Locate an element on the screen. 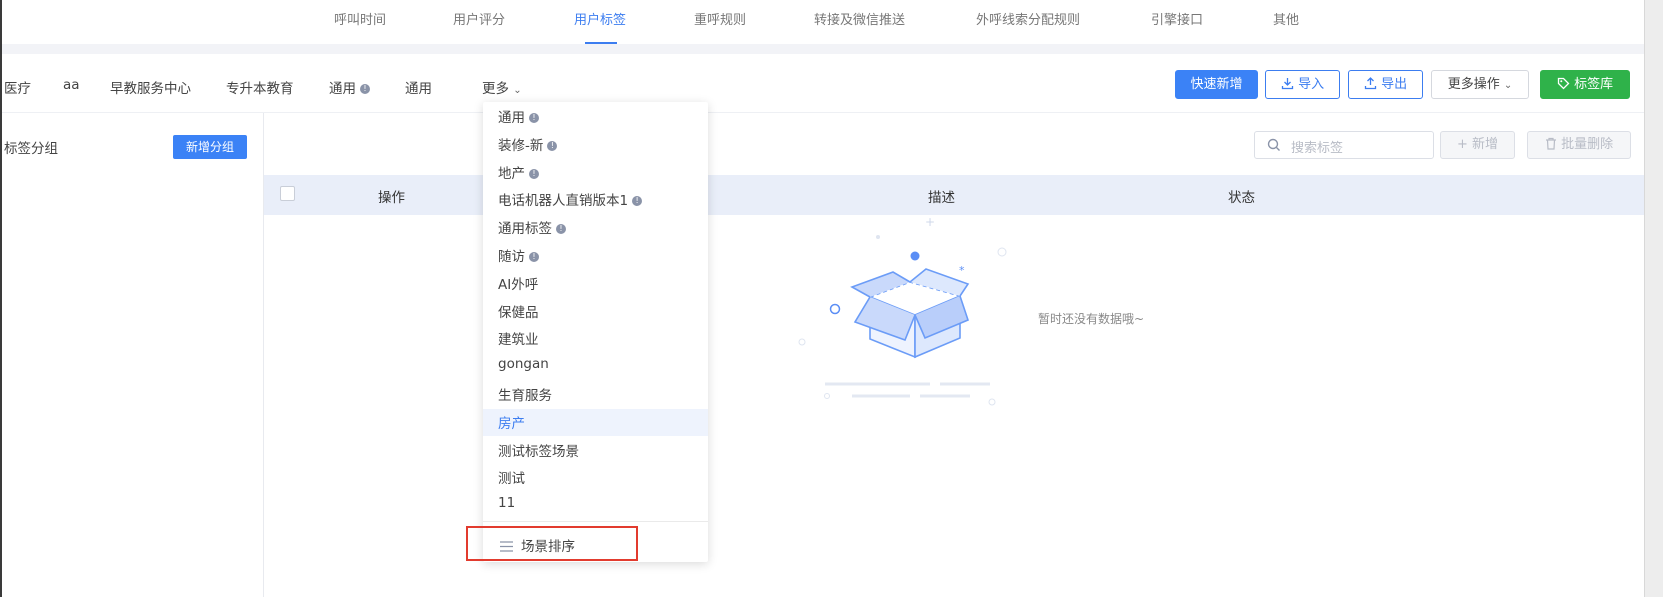  scene-option: gongan is located at coordinates (523, 364).